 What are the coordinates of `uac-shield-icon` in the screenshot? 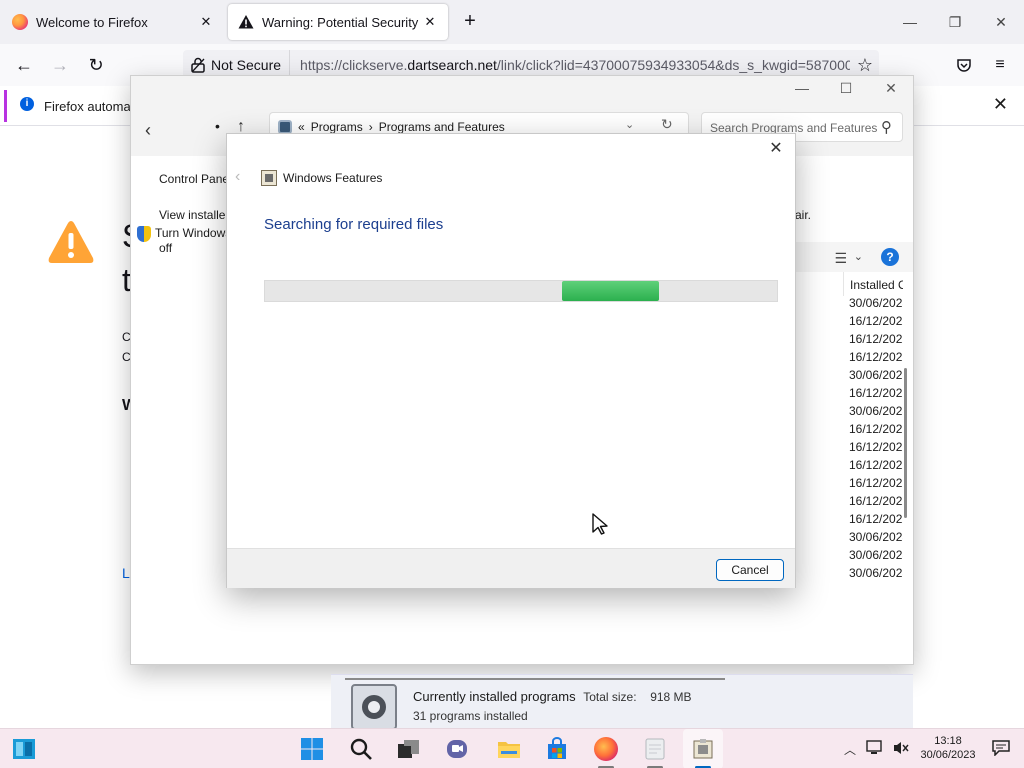 It's located at (144, 234).